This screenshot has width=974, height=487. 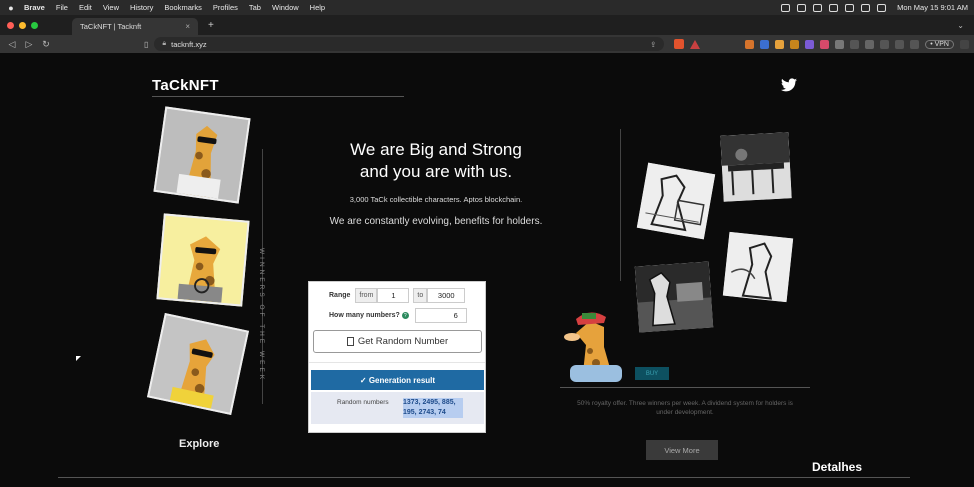 I want to click on winners-of-week-label: WINNERS OF THE WEEK, so click(x=261, y=315).